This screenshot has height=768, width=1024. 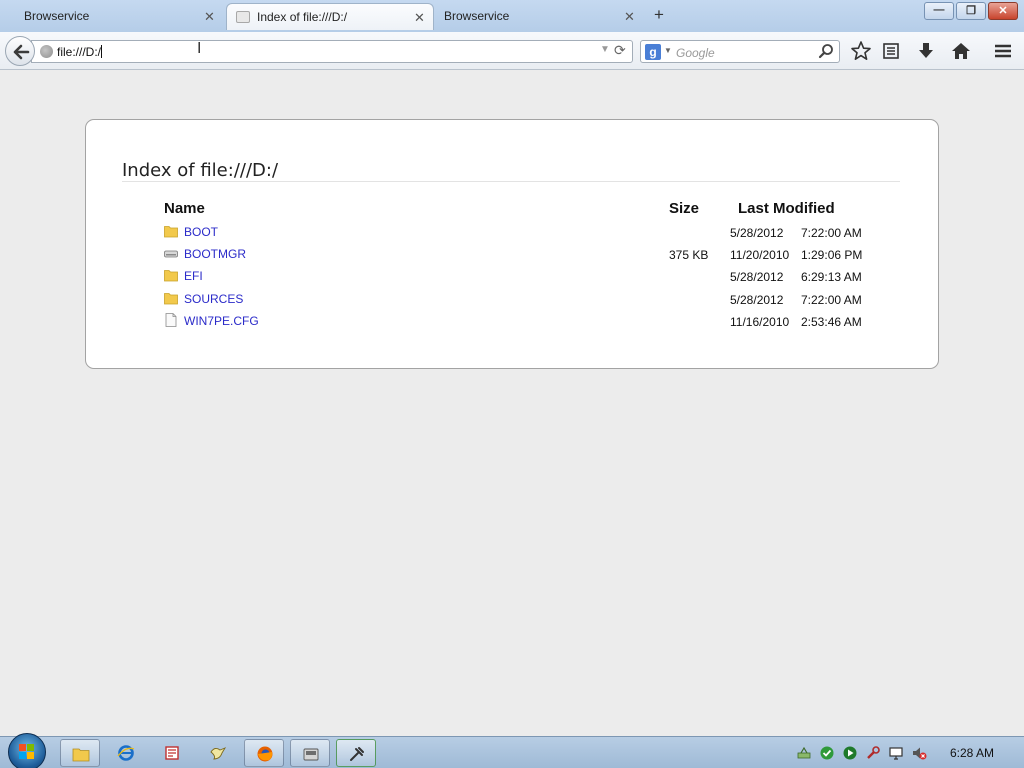 I want to click on column-header-size: Size, so click(x=684, y=208).